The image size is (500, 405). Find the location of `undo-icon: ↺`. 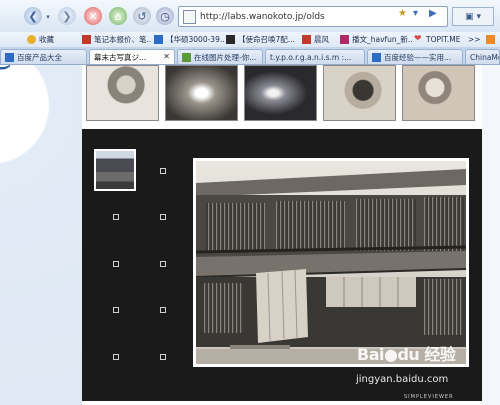

undo-icon: ↺ is located at coordinates (142, 16).